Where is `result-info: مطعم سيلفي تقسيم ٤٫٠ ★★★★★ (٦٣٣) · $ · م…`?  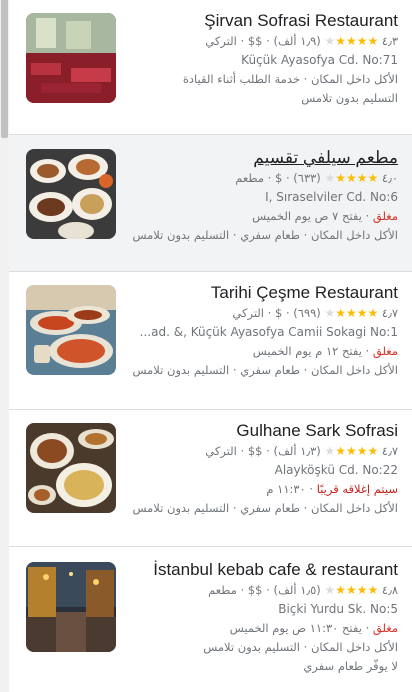
result-info: مطعم سيلفي تقسيم ٤٫٠ ★★★★★ (٦٣٣) · $ · م… is located at coordinates (258, 196).